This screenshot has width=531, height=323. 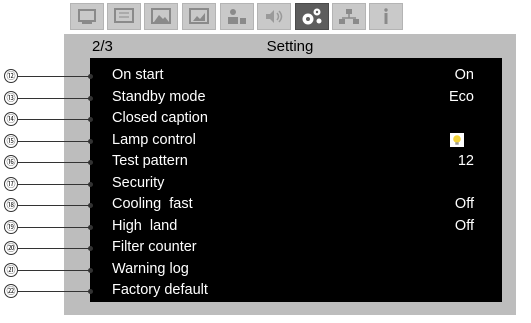 I want to click on tab-image, so click(x=161, y=16).